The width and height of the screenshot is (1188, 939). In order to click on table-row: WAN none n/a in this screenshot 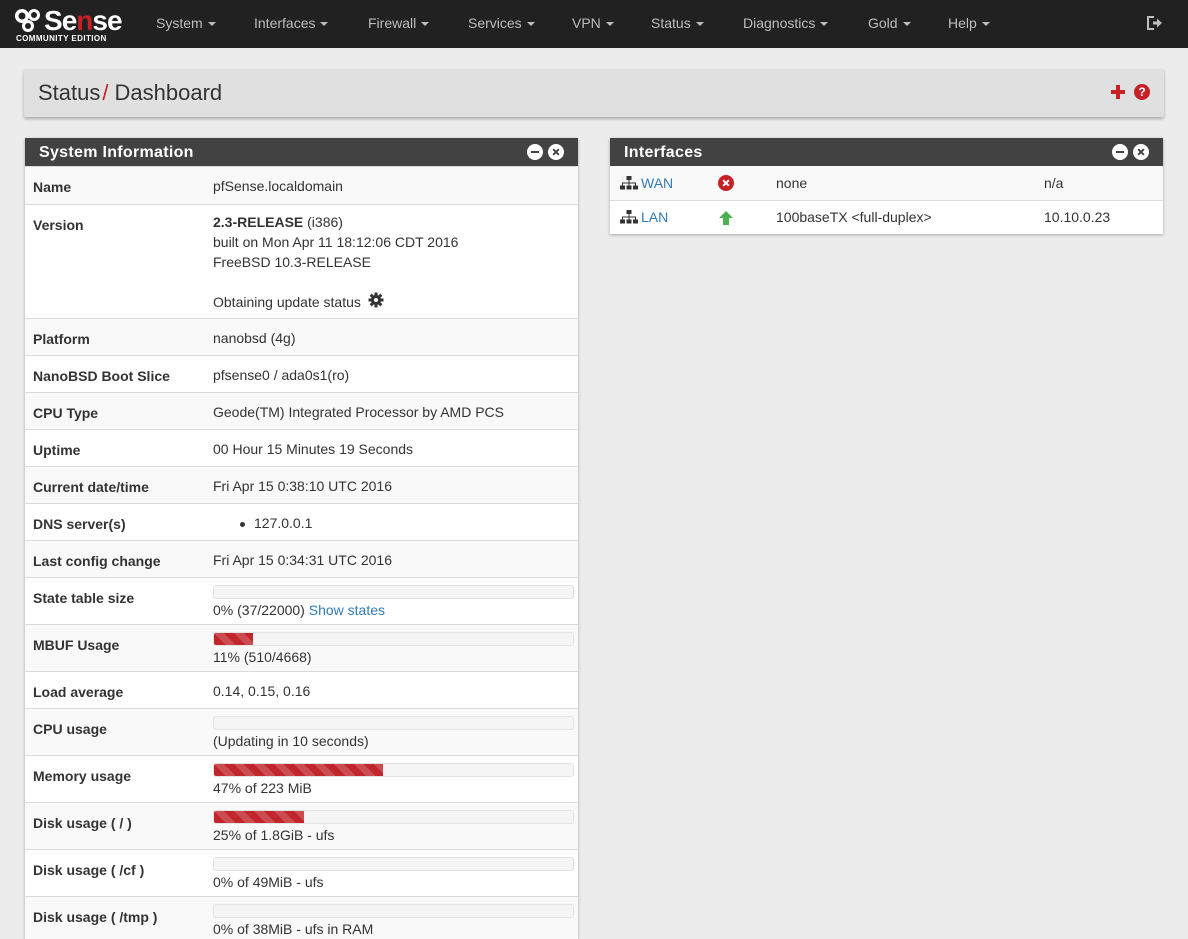, I will do `click(886, 183)`.